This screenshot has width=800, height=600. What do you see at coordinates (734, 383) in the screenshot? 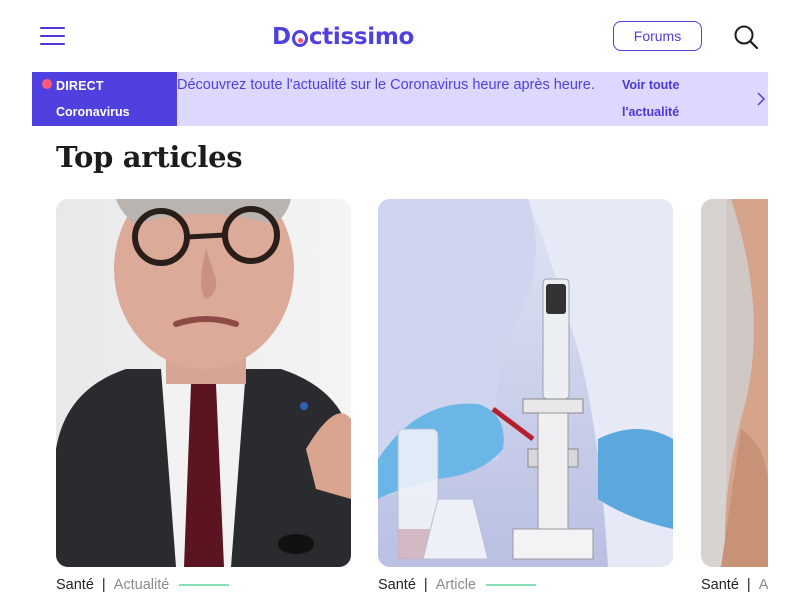
I see `article-image` at bounding box center [734, 383].